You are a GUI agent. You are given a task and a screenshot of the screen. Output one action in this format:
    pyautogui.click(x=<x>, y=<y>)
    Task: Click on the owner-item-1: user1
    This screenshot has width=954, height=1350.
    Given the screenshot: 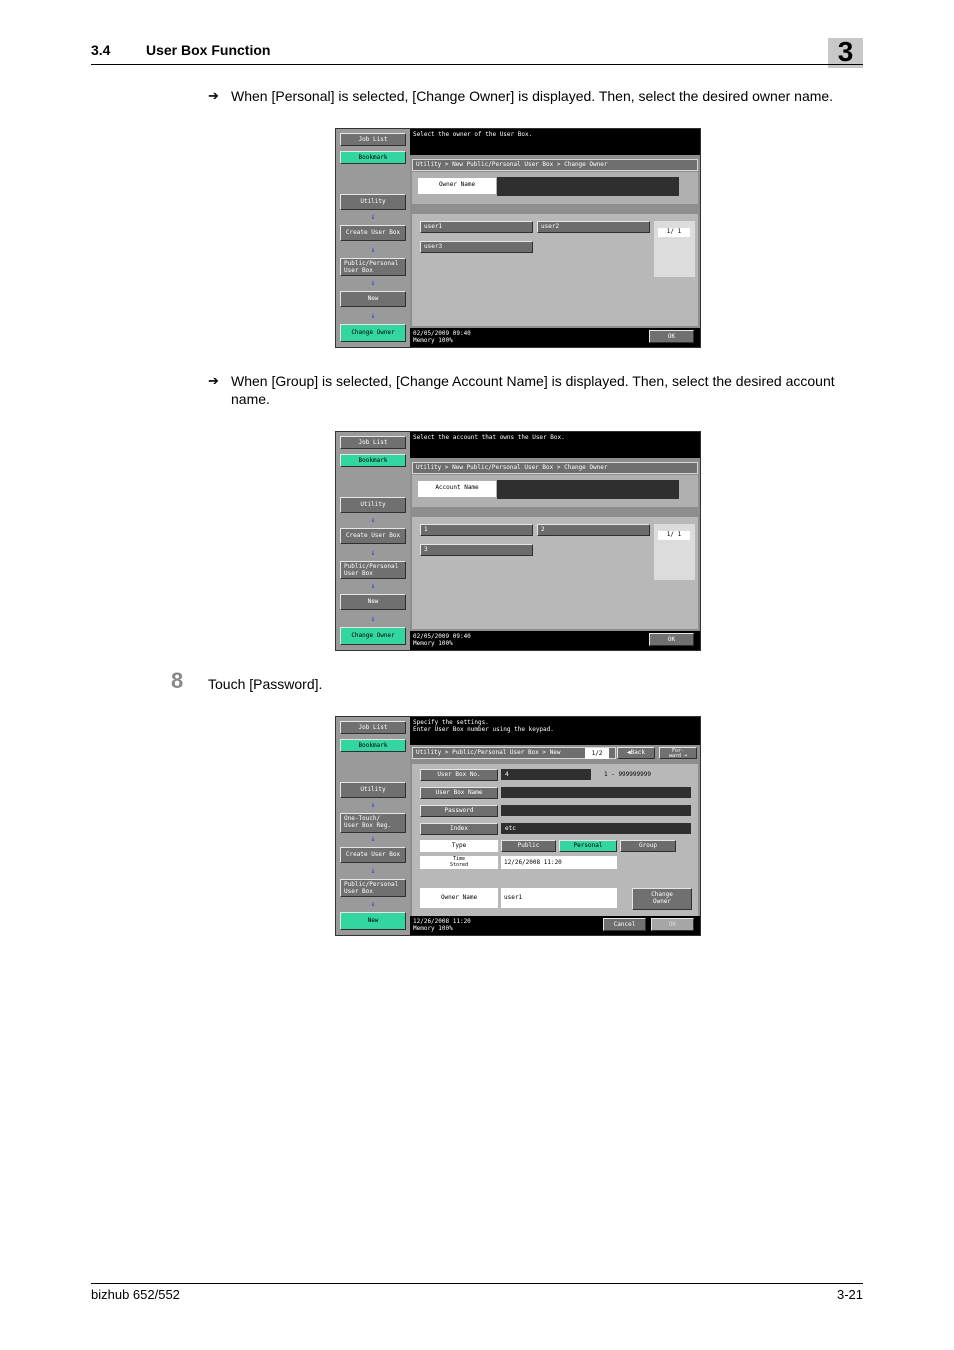 What is the action you would take?
    pyautogui.click(x=476, y=227)
    